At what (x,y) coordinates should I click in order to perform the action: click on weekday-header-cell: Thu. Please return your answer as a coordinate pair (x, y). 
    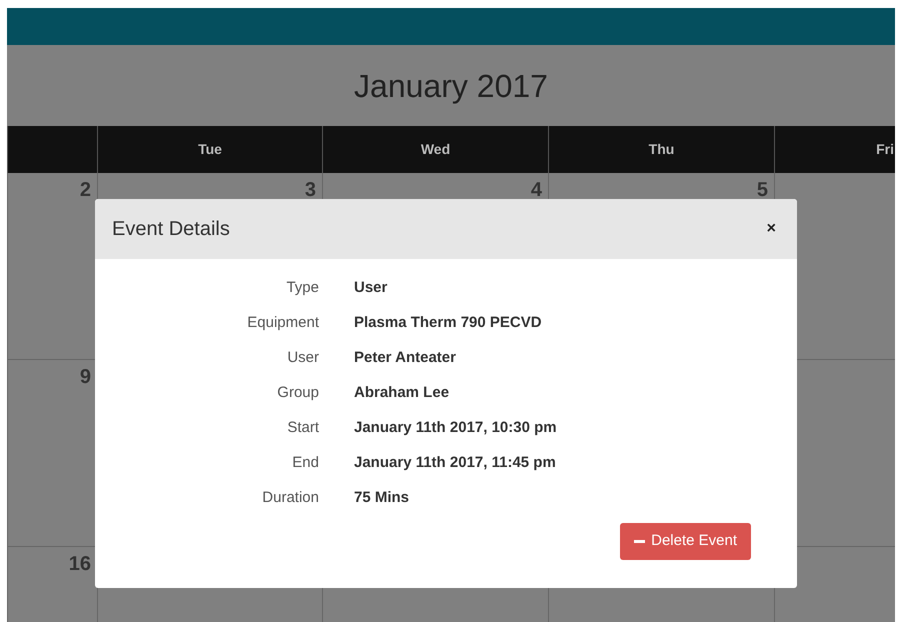
    Looking at the image, I should click on (661, 149).